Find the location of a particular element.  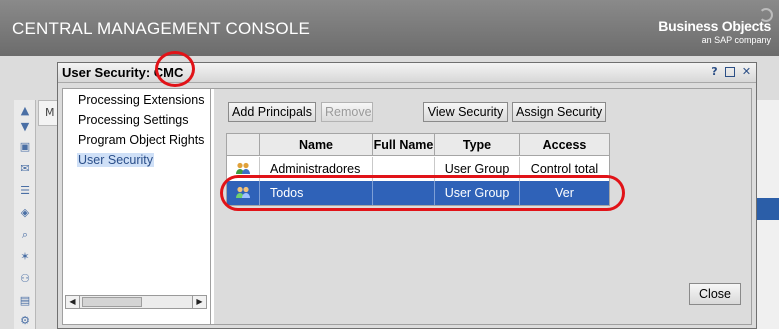

logo-swirl-icon is located at coordinates (766, 15).